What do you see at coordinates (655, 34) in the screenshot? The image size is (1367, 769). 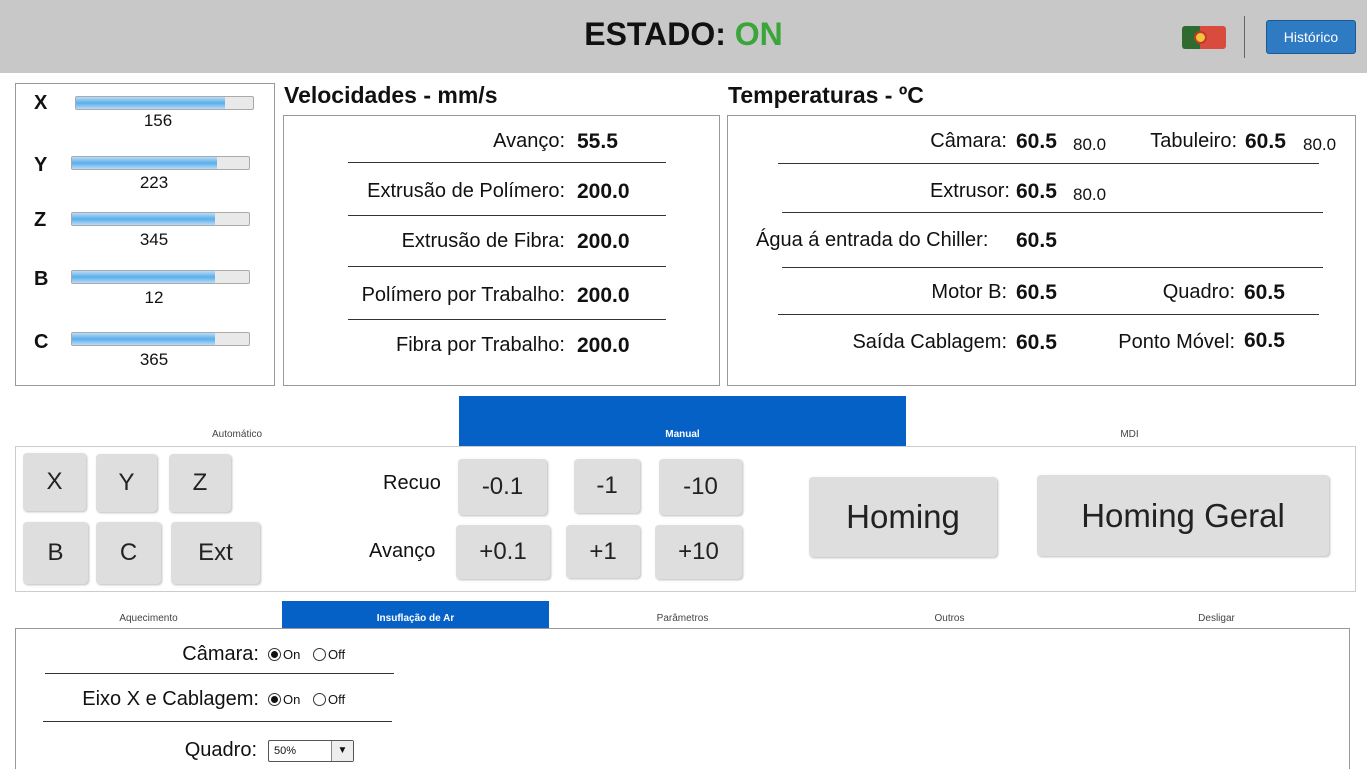 I see `status-label: ESTADO:` at bounding box center [655, 34].